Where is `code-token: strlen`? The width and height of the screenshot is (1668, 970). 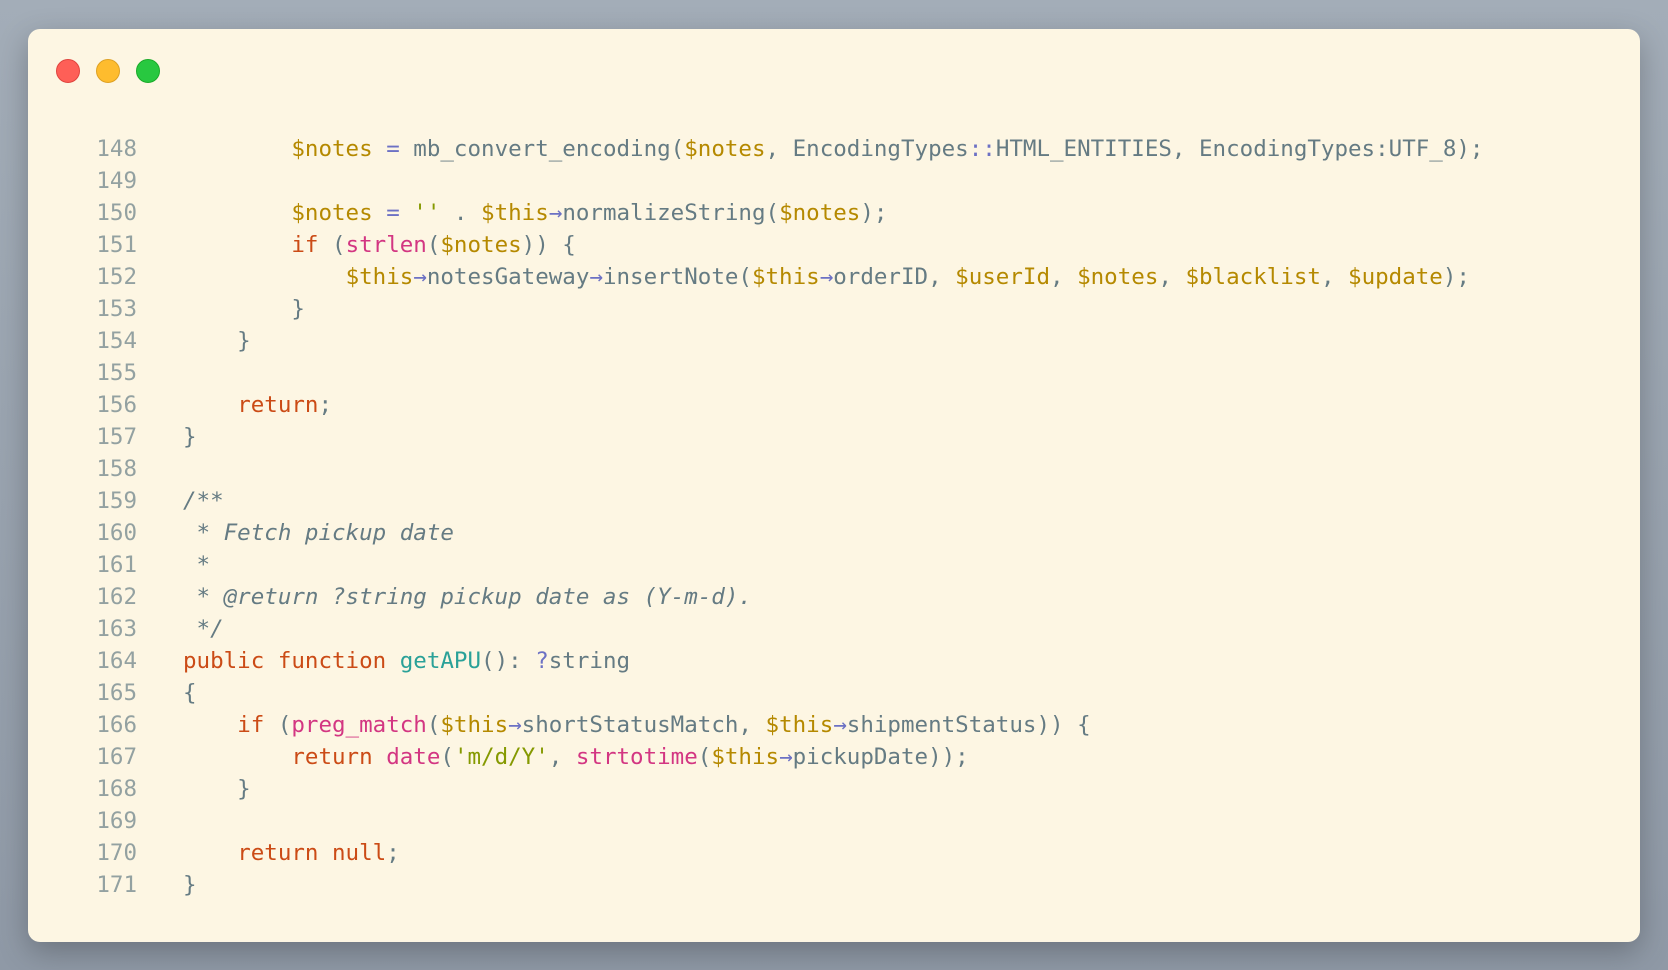 code-token: strlen is located at coordinates (386, 245).